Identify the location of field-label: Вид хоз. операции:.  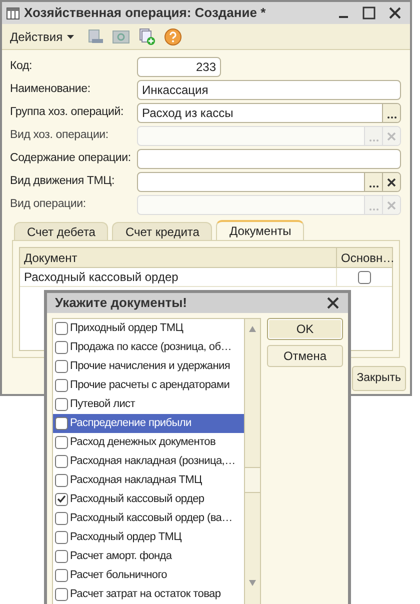
(60, 136).